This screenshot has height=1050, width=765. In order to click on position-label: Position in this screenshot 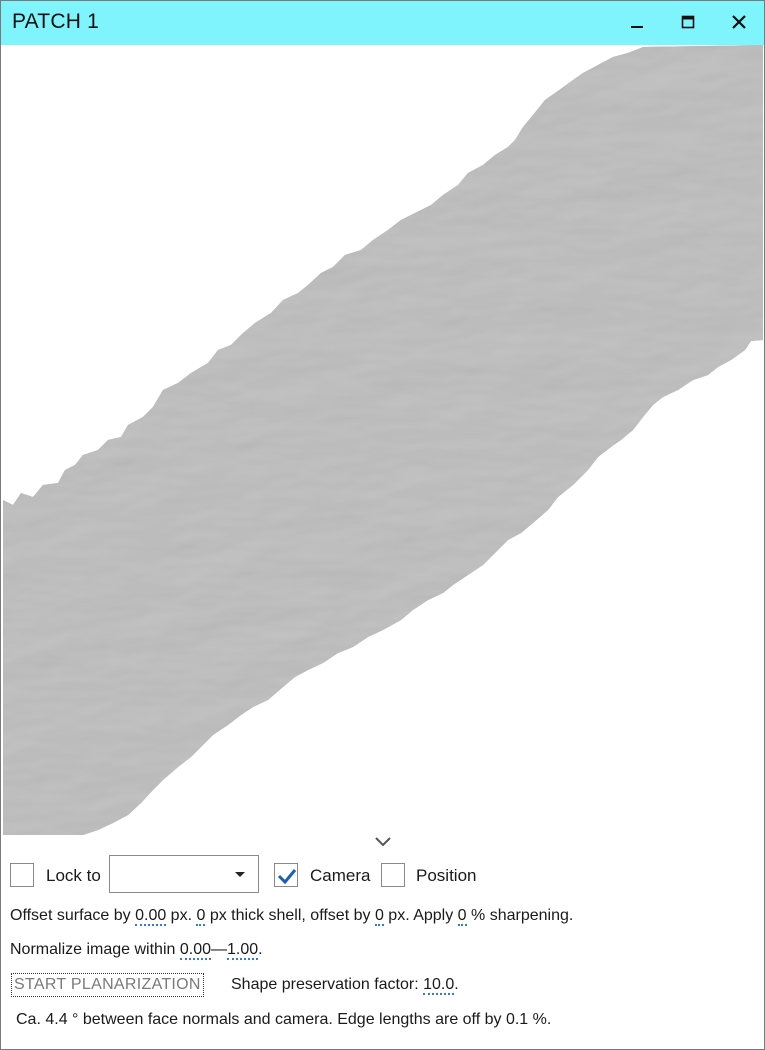, I will do `click(446, 875)`.